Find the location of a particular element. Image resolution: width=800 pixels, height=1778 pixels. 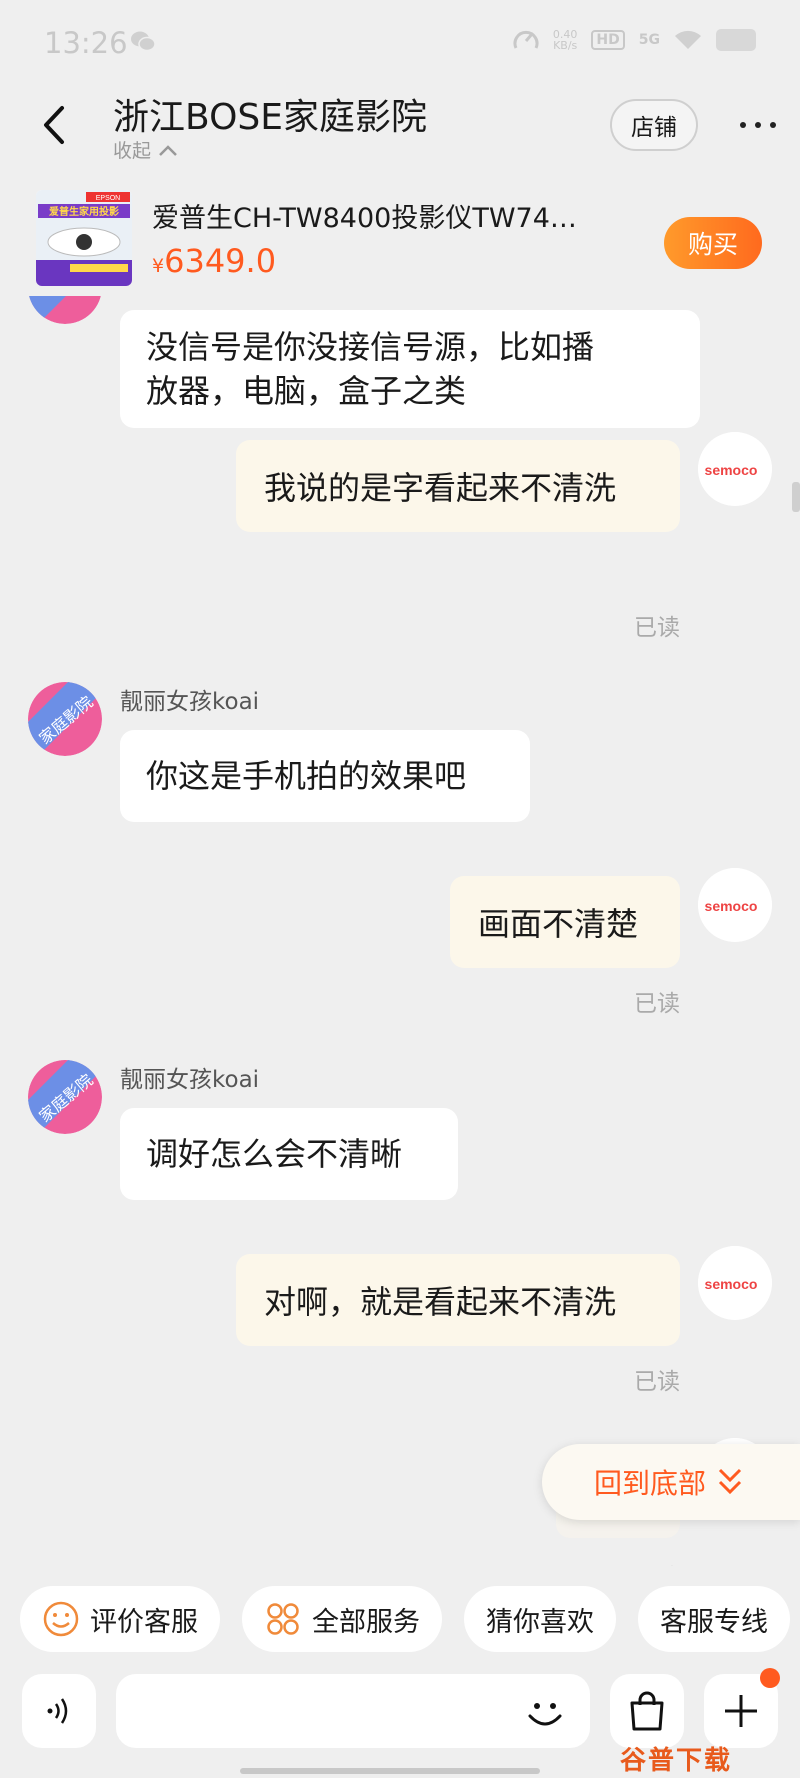

buy-button: 购买 is located at coordinates (713, 243).